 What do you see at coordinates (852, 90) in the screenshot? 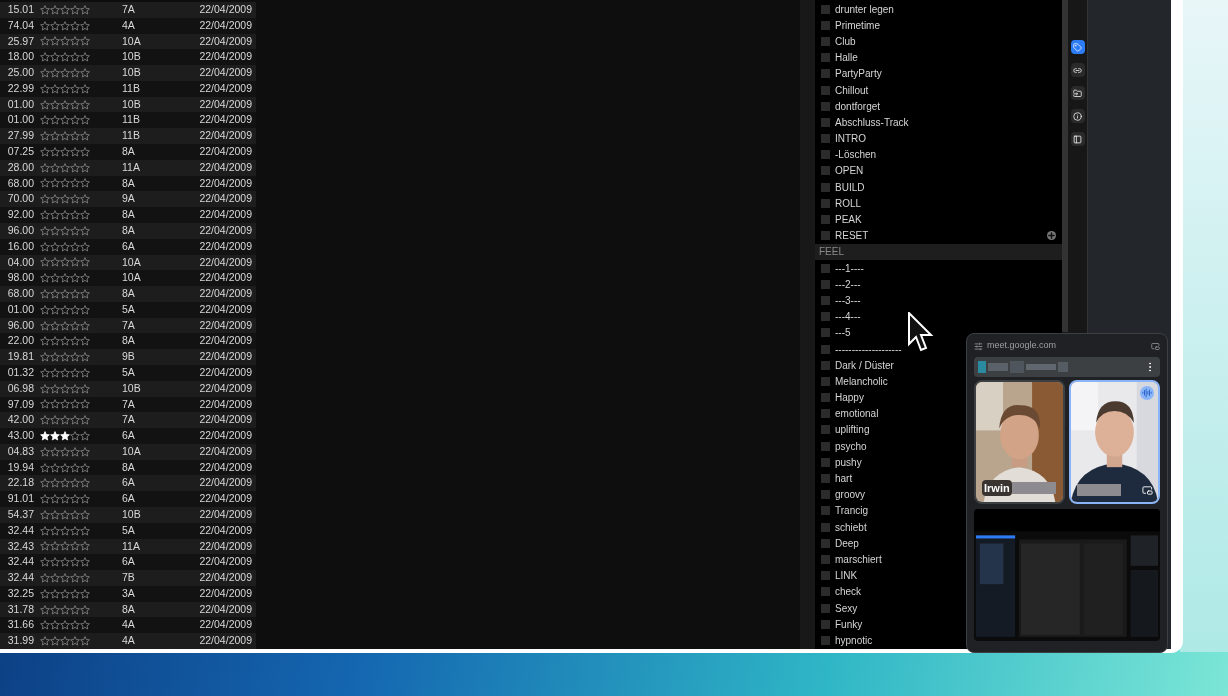
I see `tag-label: Chillout` at bounding box center [852, 90].